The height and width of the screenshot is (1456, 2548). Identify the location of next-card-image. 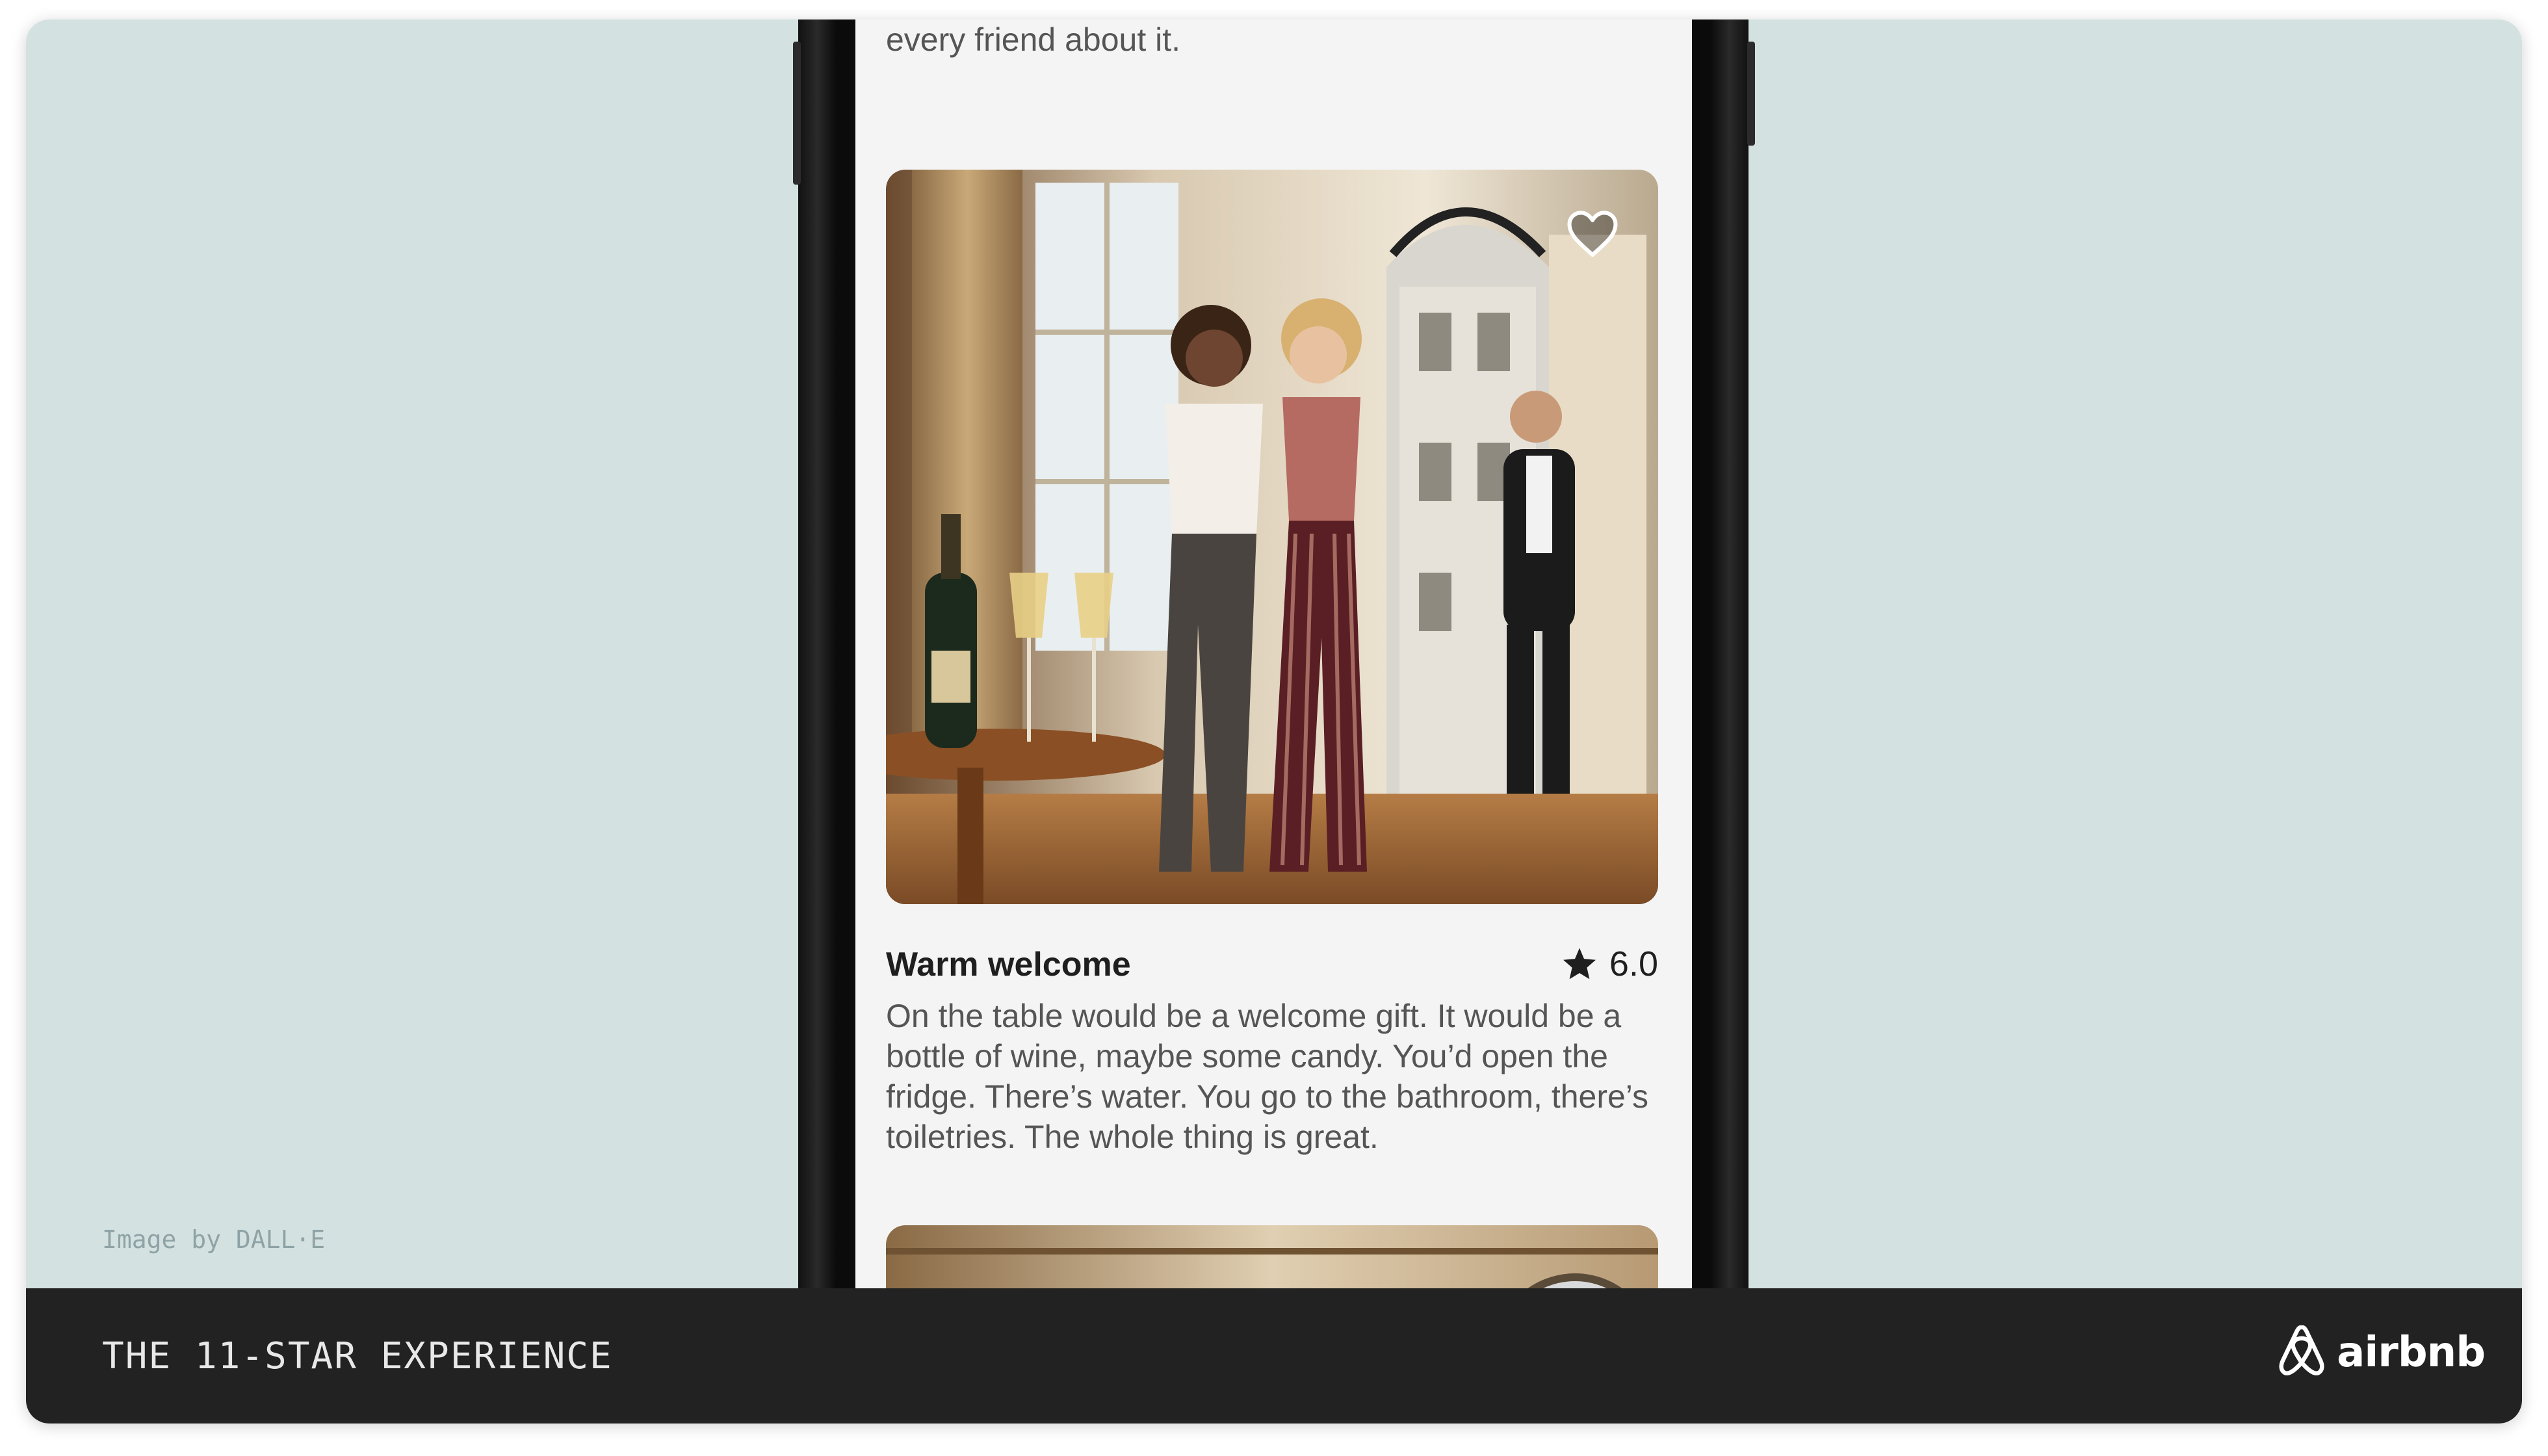
(1272, 1256).